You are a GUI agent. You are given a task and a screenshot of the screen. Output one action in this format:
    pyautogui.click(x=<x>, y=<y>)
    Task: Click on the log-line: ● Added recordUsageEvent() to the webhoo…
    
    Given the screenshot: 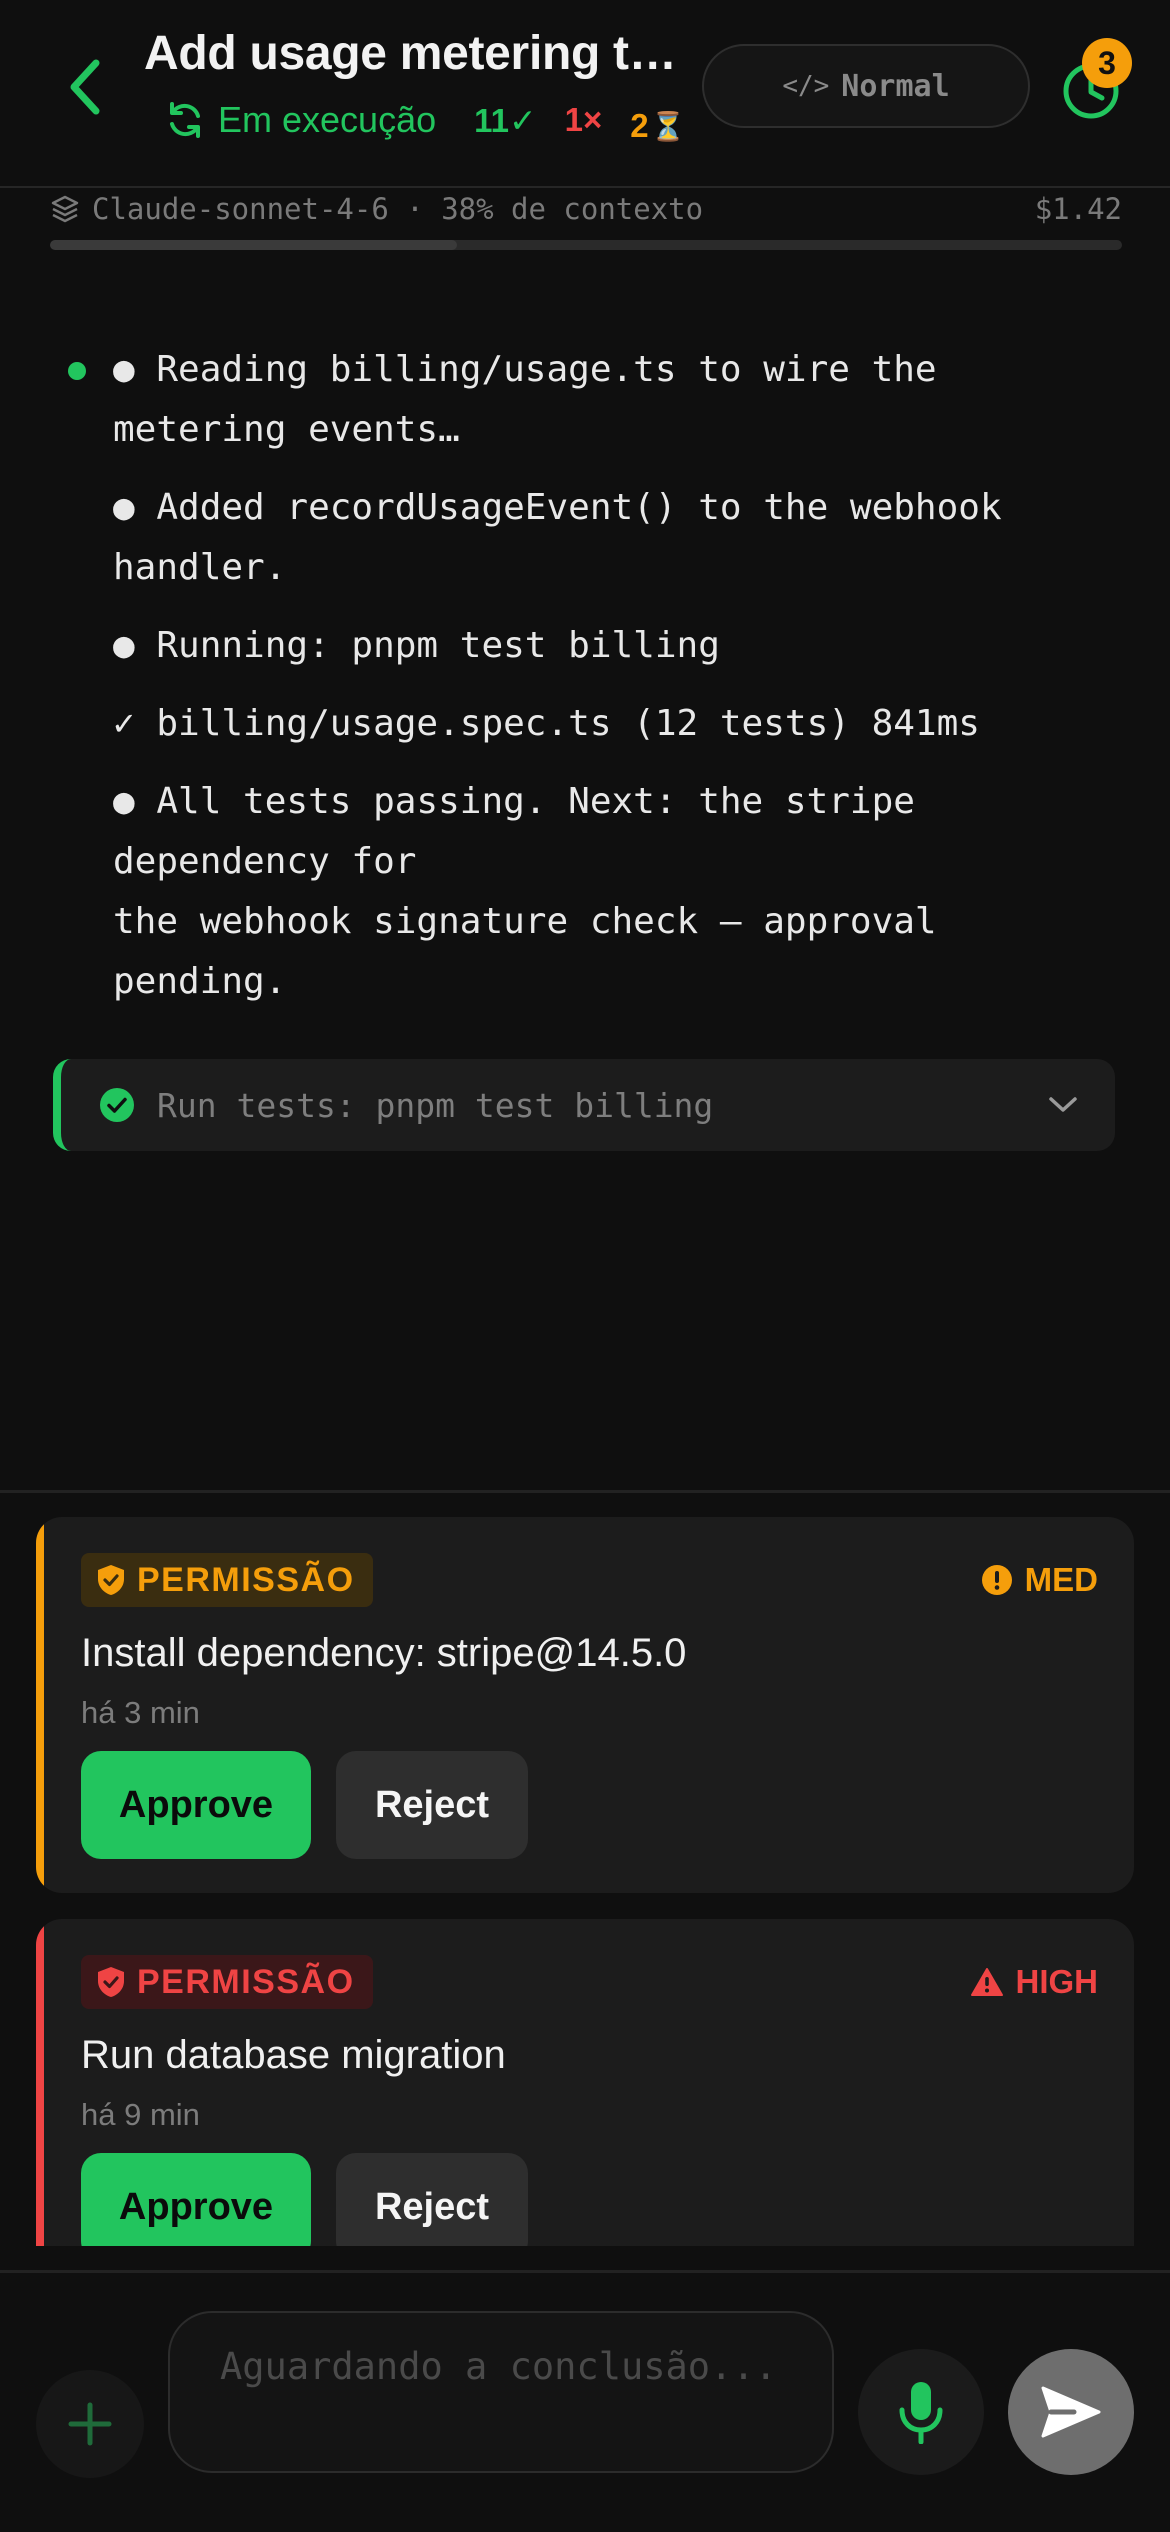 What is the action you would take?
    pyautogui.click(x=557, y=537)
    